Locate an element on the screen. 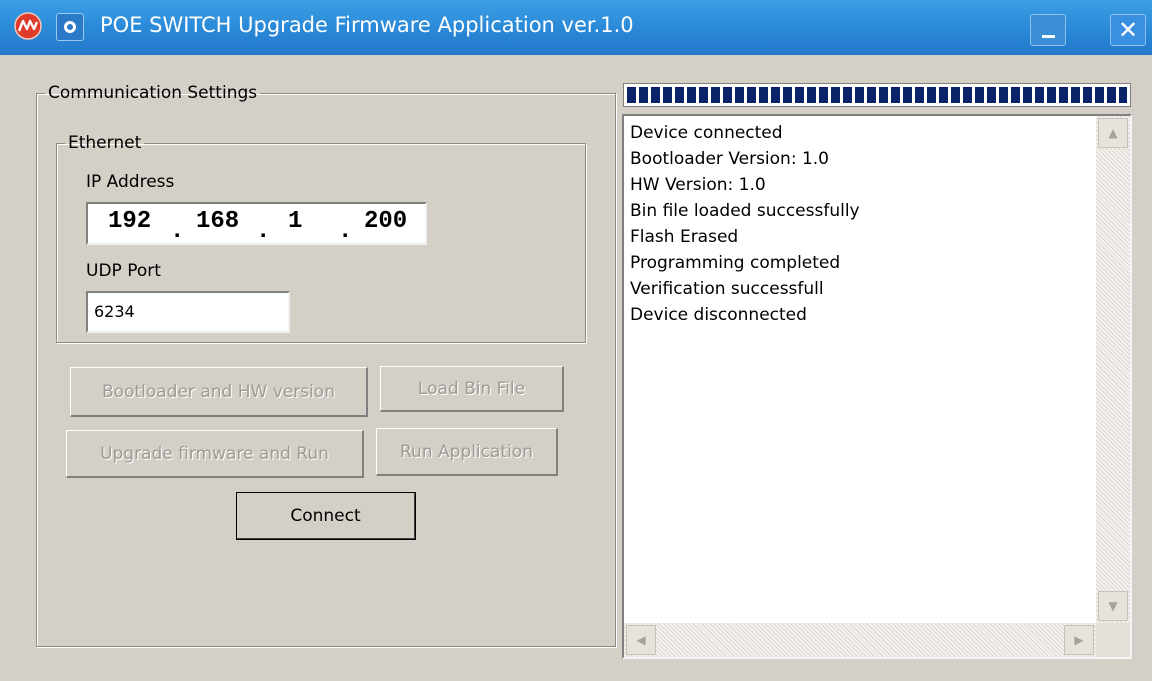  log-line: Device disconnected is located at coordinates (718, 315).